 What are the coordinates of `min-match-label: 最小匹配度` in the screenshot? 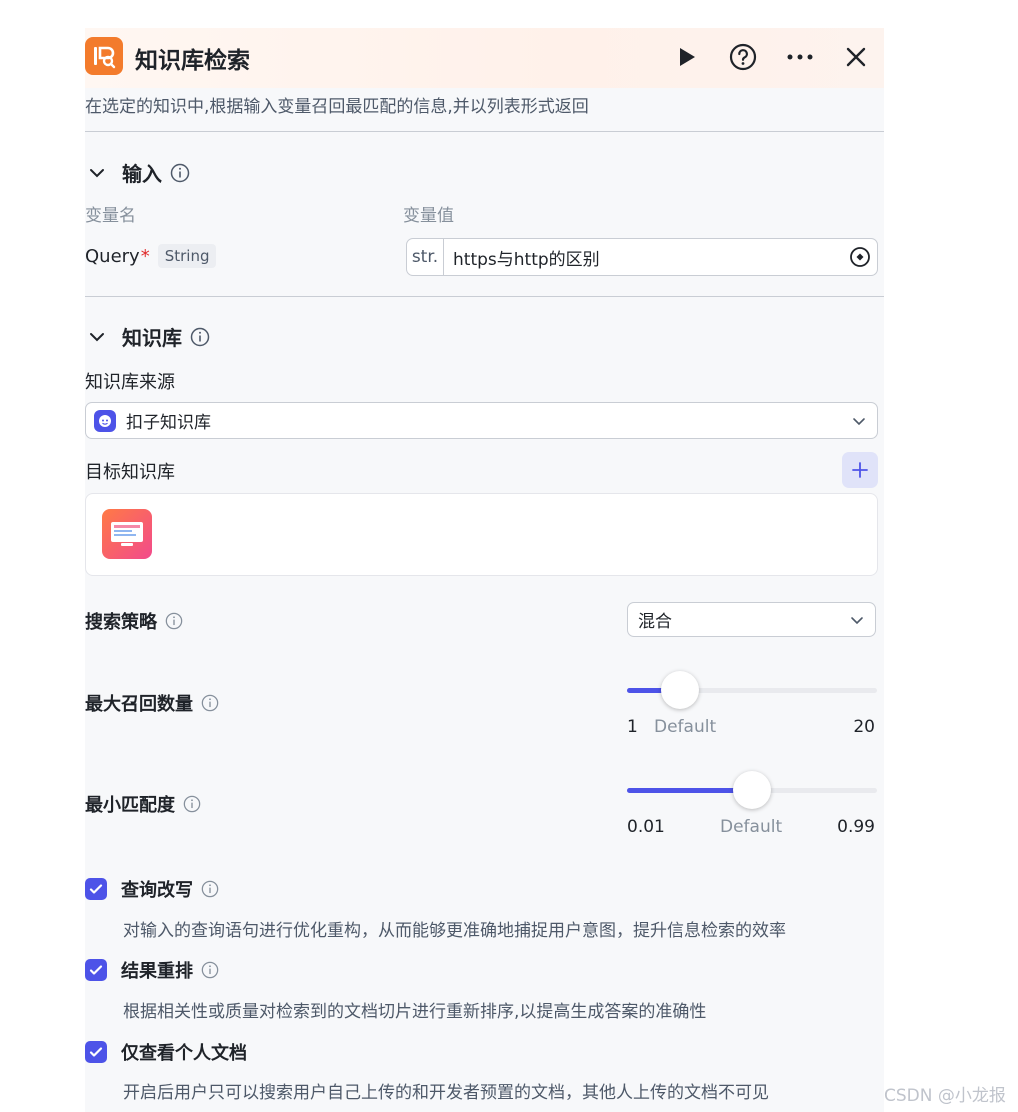 It's located at (143, 804).